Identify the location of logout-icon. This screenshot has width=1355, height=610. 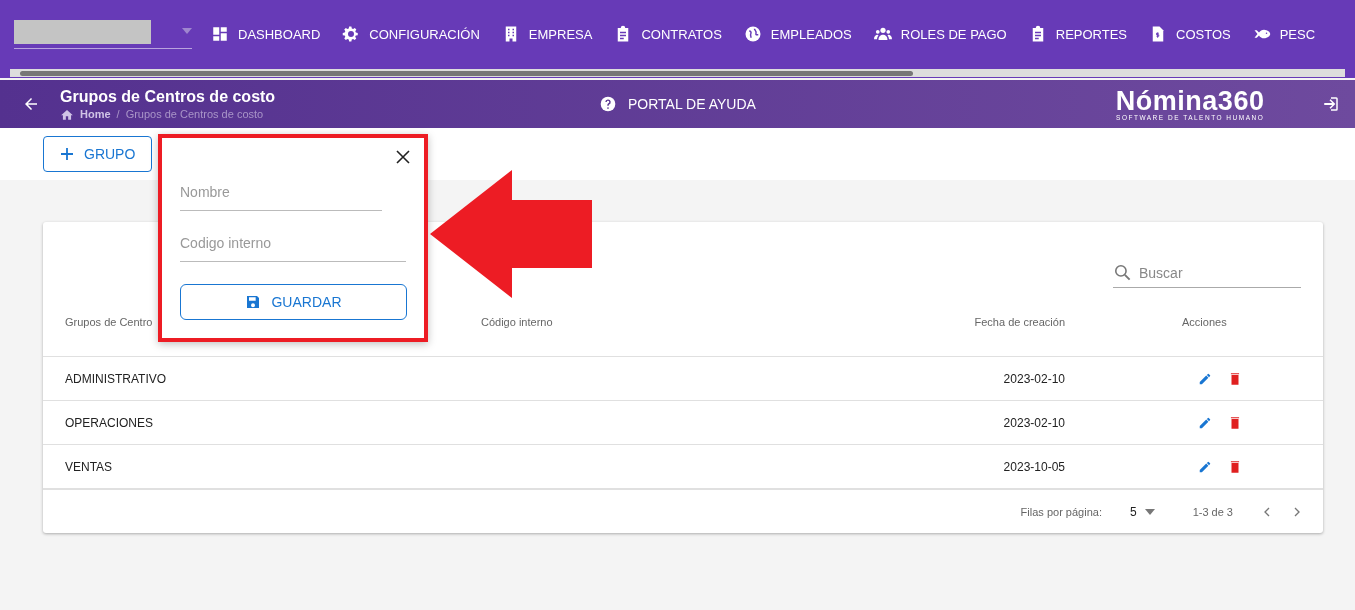
(1331, 104).